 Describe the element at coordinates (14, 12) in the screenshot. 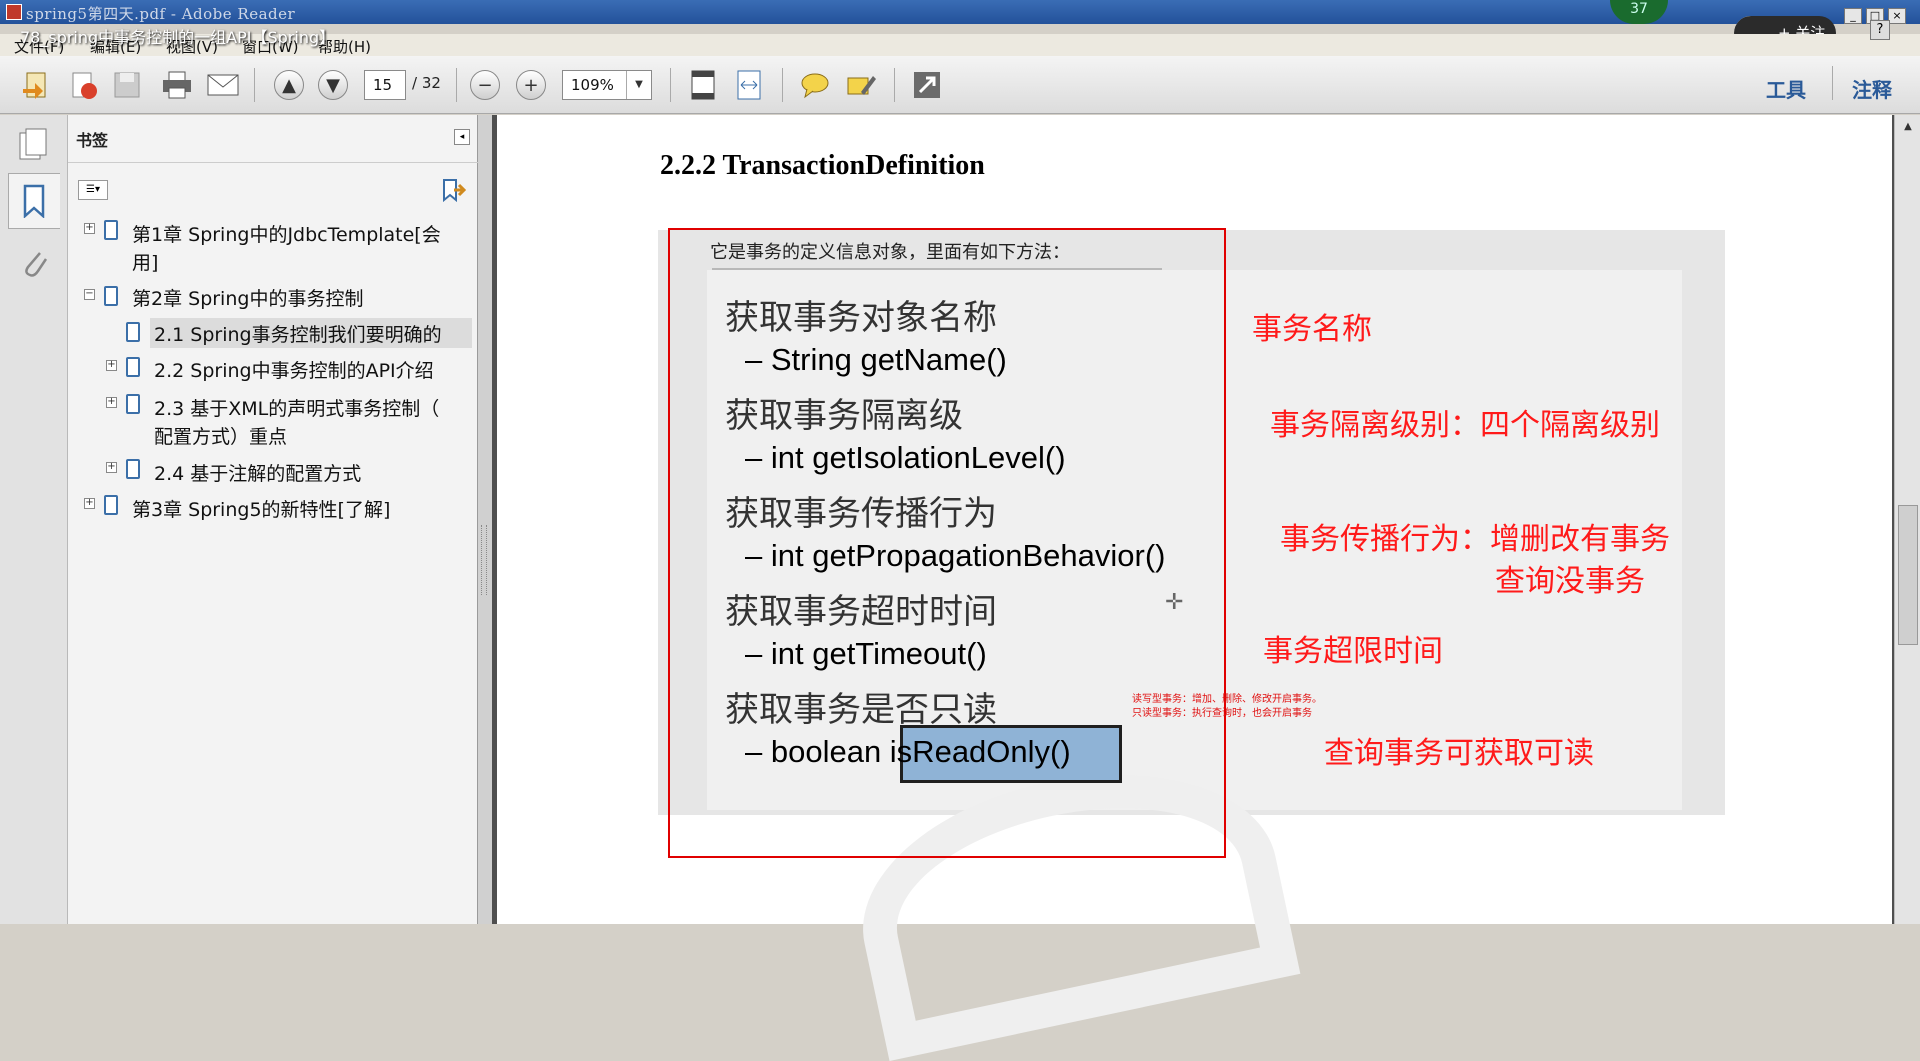

I see `adobe-reader-icon` at that location.